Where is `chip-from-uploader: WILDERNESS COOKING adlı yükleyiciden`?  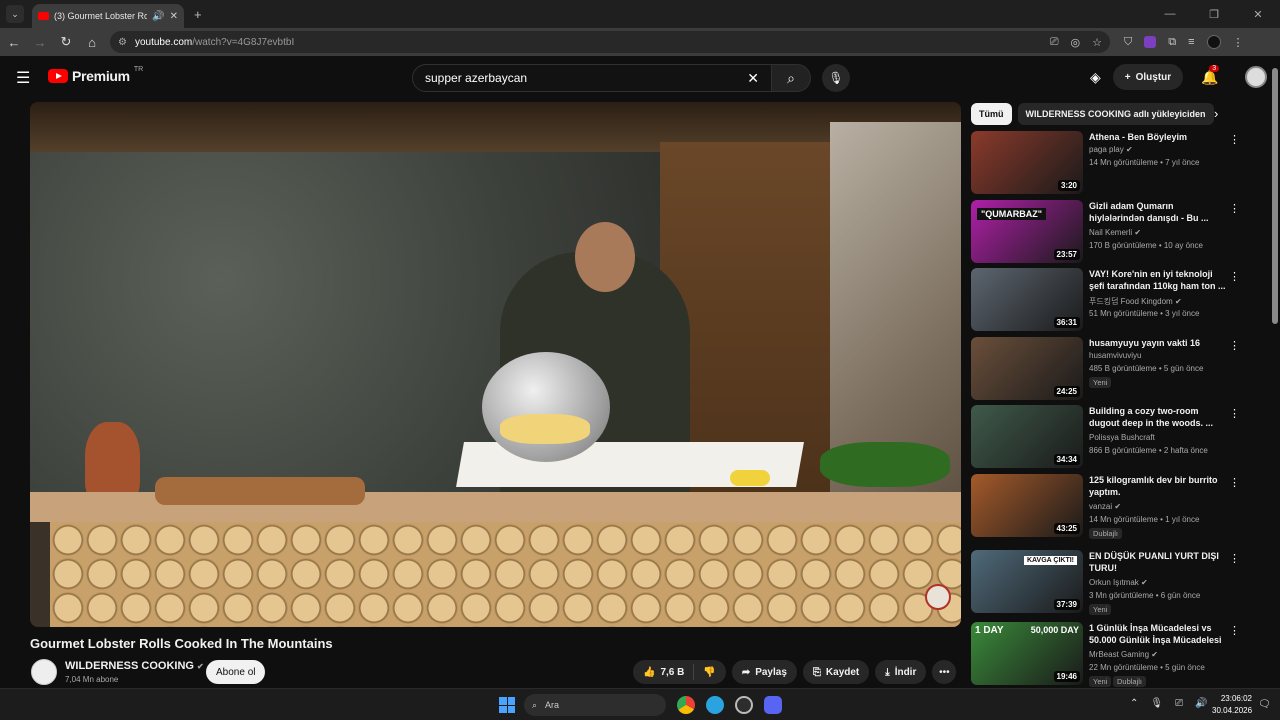 chip-from-uploader: WILDERNESS COOKING adlı yükleyiciden is located at coordinates (1115, 114).